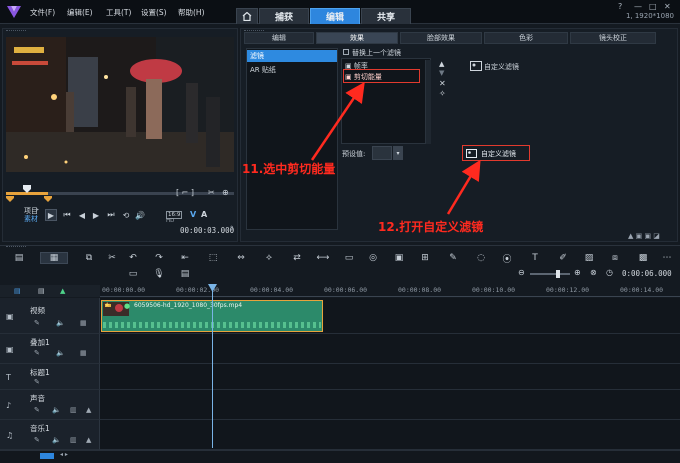 The height and width of the screenshot is (463, 680). I want to click on menu-tools: 工具(T), so click(118, 12).